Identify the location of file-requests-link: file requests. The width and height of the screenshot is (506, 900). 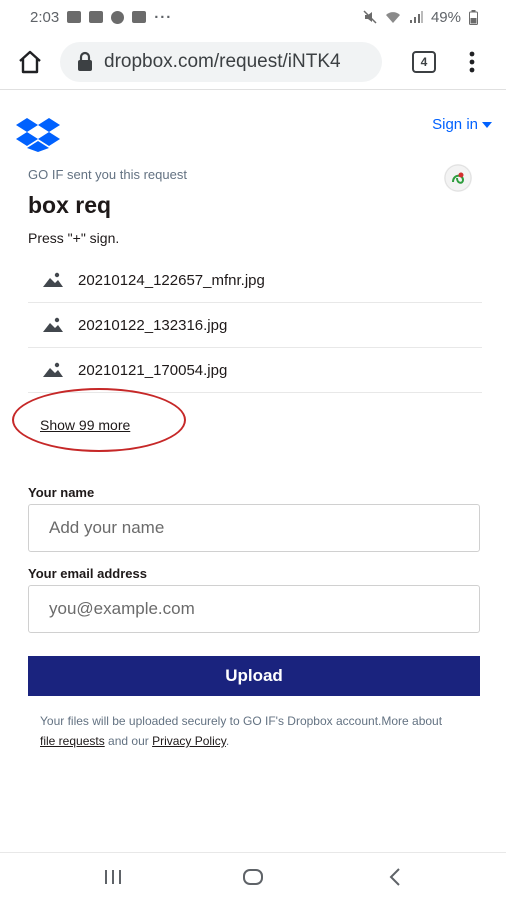
(72, 741).